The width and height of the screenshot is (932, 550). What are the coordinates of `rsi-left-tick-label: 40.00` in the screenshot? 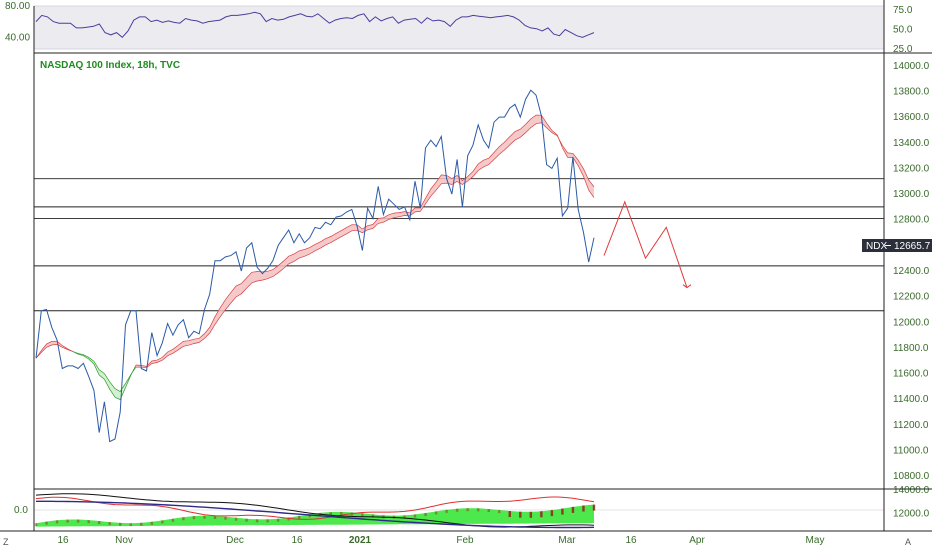 It's located at (17, 37).